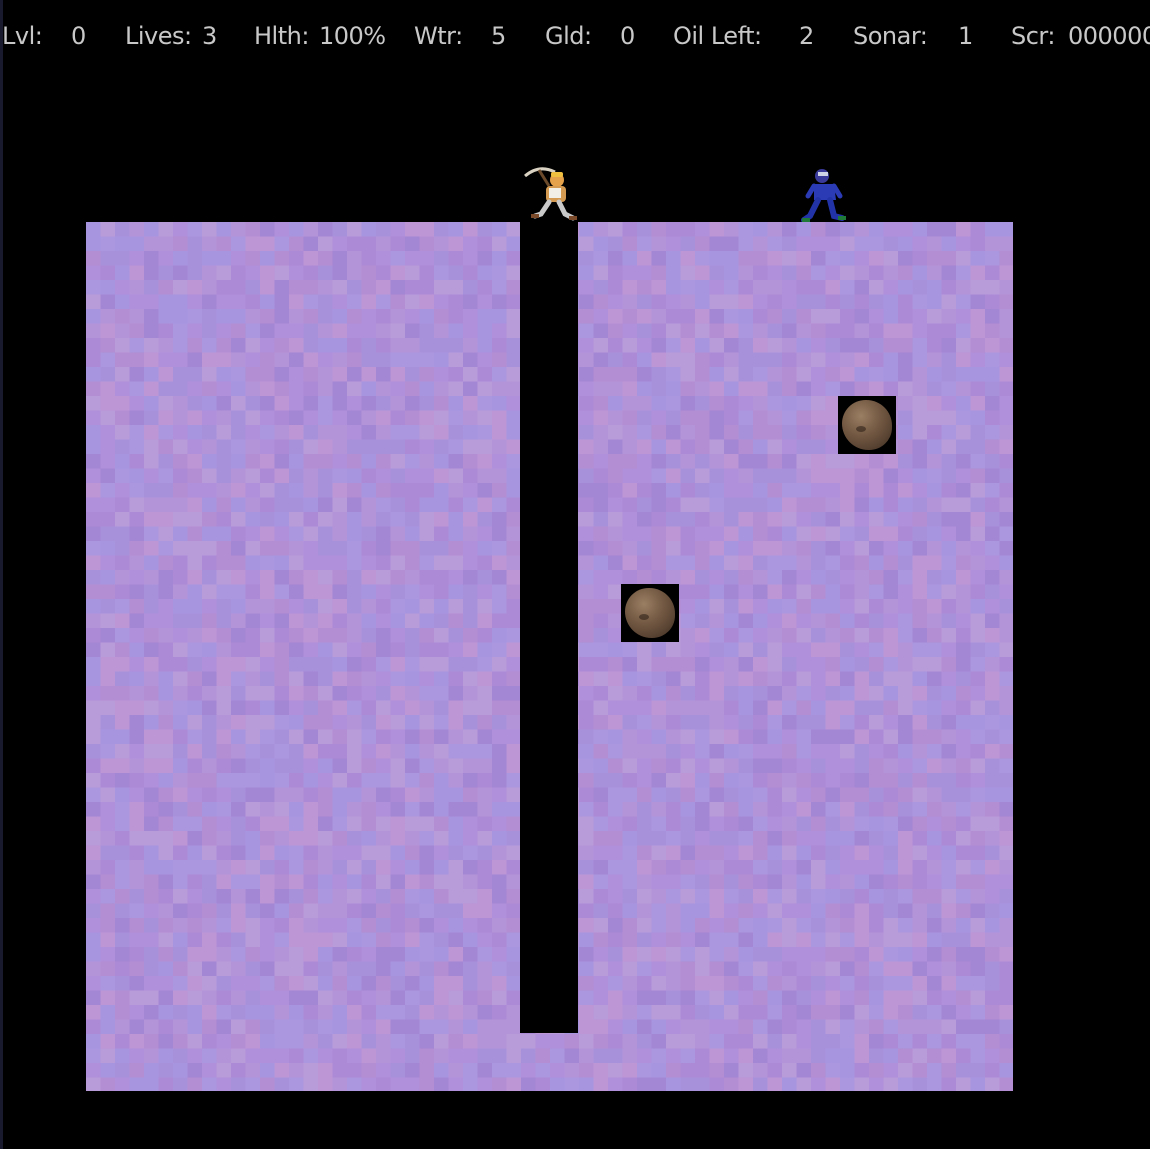 The width and height of the screenshot is (1150, 1149). I want to click on lives-value: 3, so click(209, 36).